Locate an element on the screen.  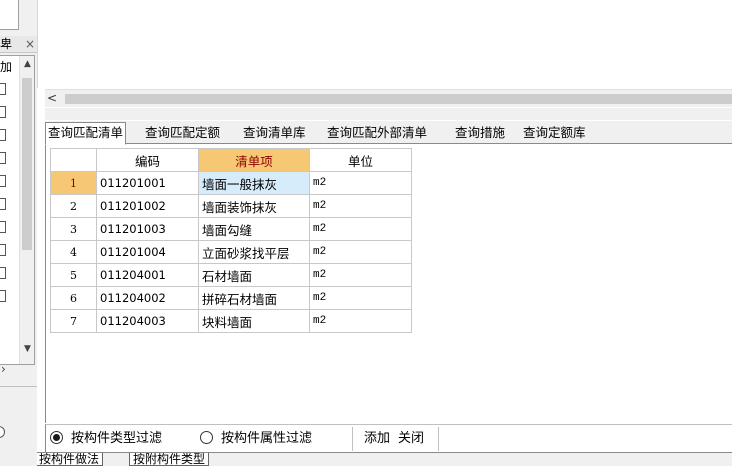
scroll-thumb is located at coordinates (27, 164).